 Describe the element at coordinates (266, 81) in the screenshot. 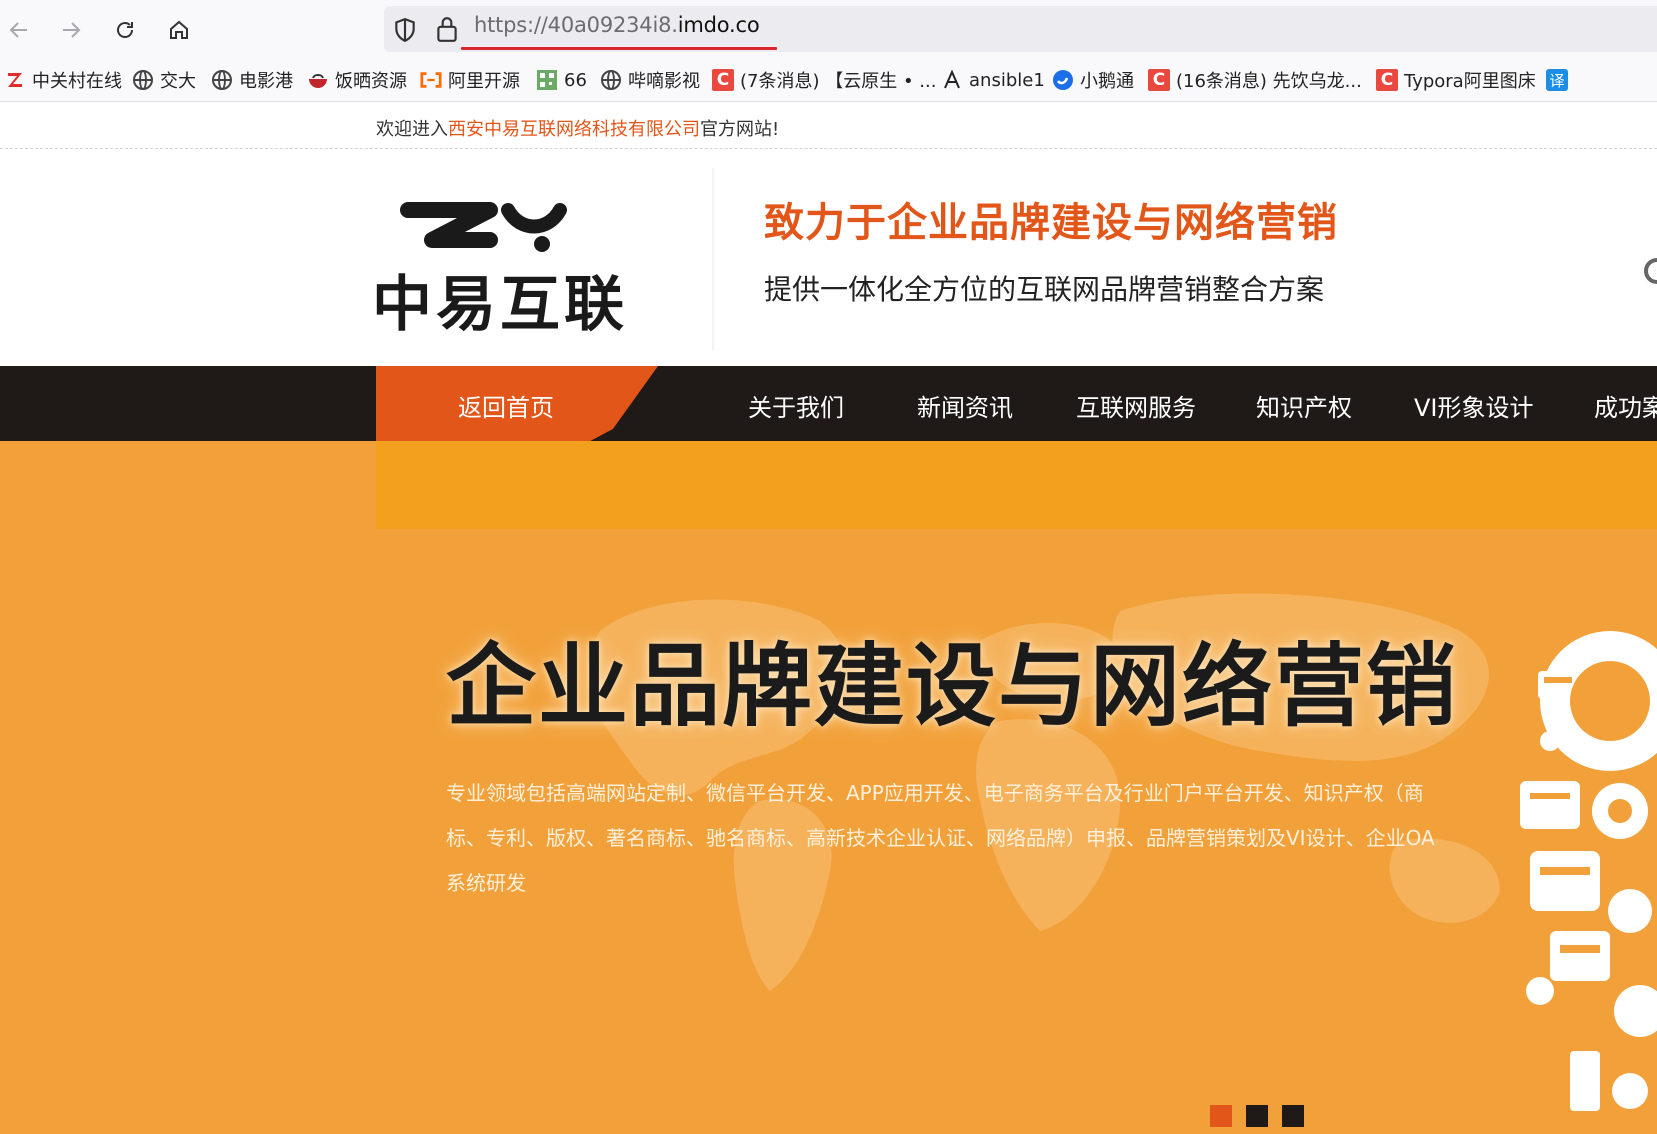

I see `bookmark-label: 电影港` at that location.